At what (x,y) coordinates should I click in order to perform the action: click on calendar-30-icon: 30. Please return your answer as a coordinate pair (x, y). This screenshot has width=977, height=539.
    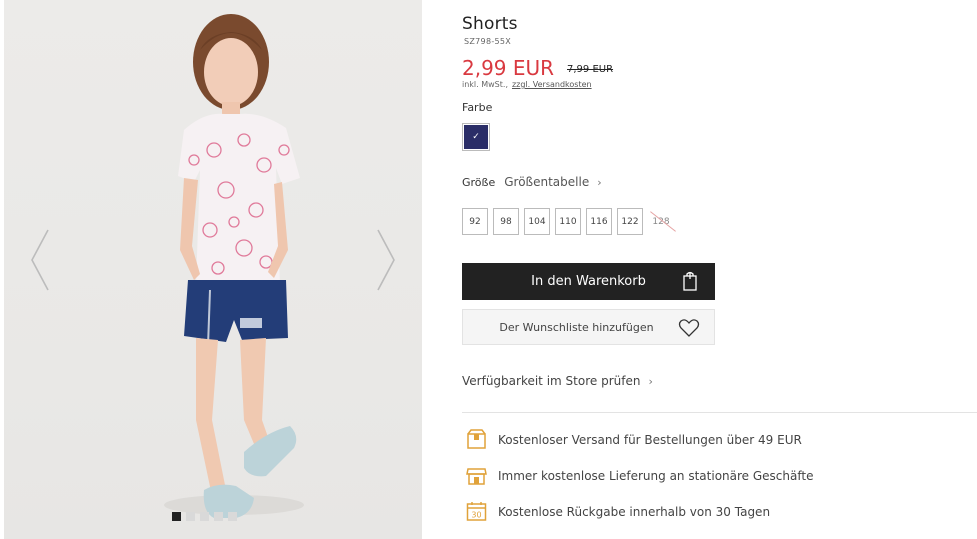
    Looking at the image, I should click on (476, 511).